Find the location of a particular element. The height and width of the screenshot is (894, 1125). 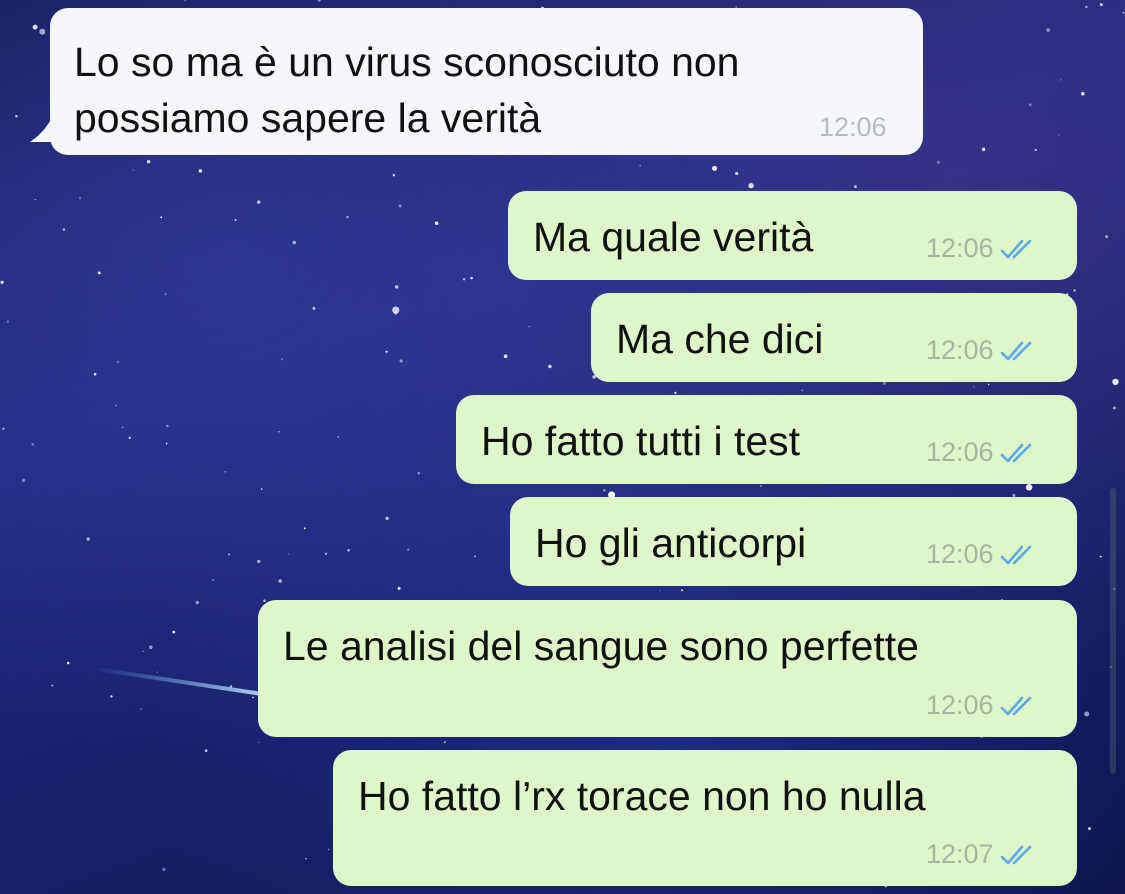

message-text-line-2: possiamo sapere la verità is located at coordinates (308, 118).